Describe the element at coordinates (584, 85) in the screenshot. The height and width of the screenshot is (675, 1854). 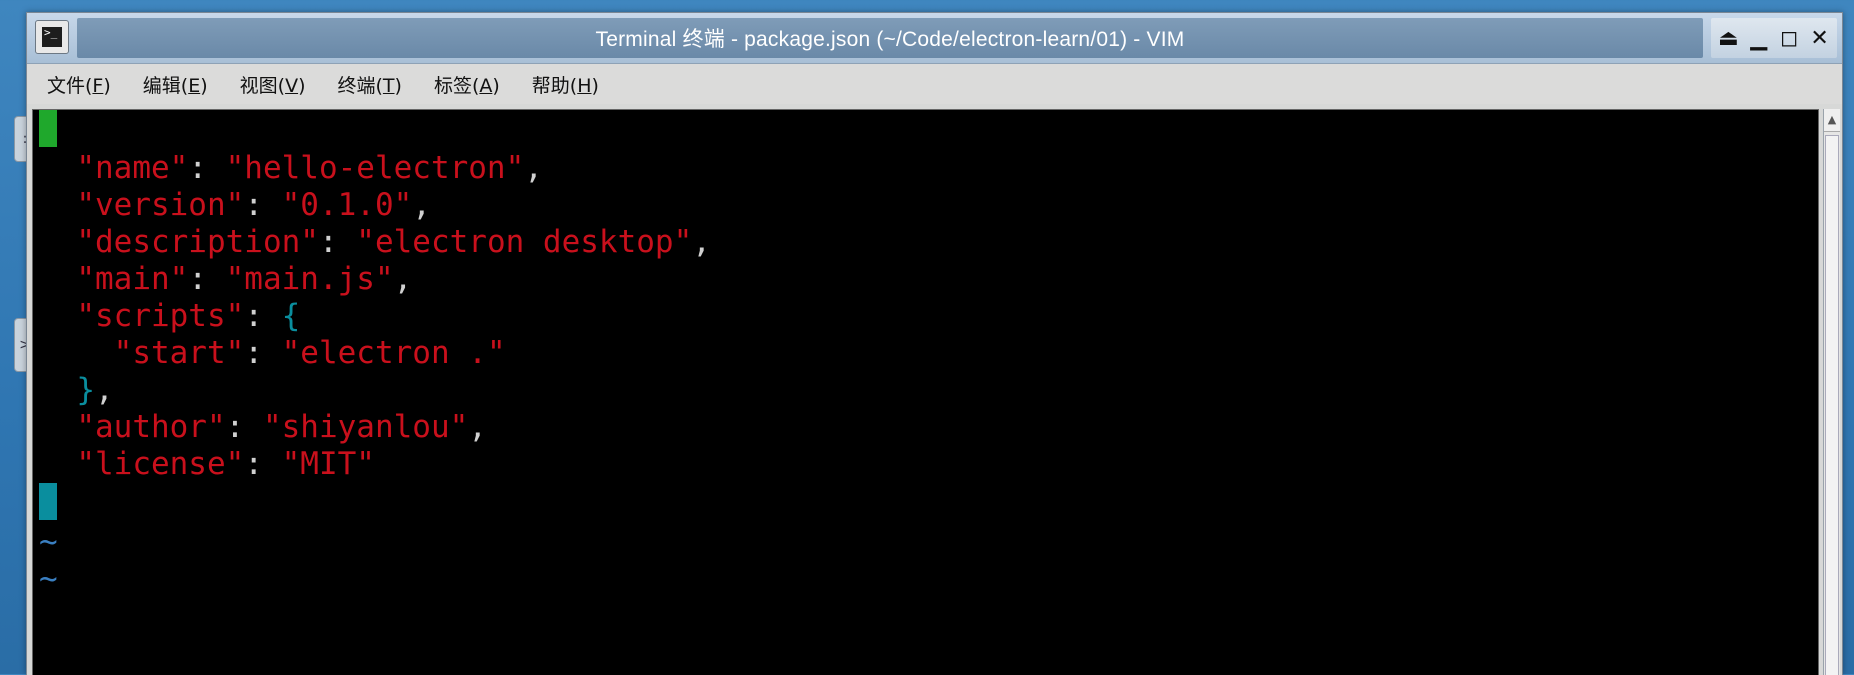
I see `menu-help-key: H` at that location.